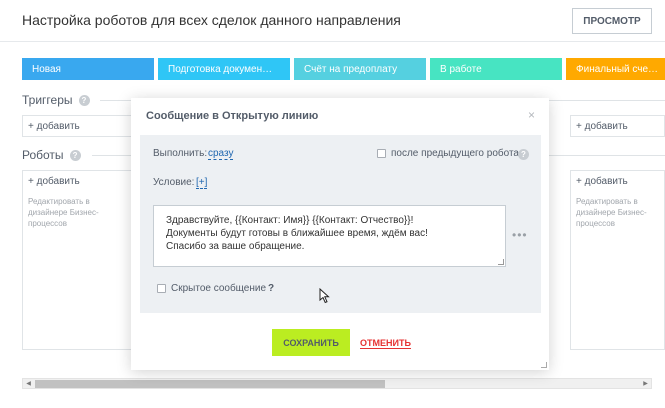 The height and width of the screenshot is (408, 665). Describe the element at coordinates (520, 235) in the screenshot. I see `more-options-icon: •••` at that location.